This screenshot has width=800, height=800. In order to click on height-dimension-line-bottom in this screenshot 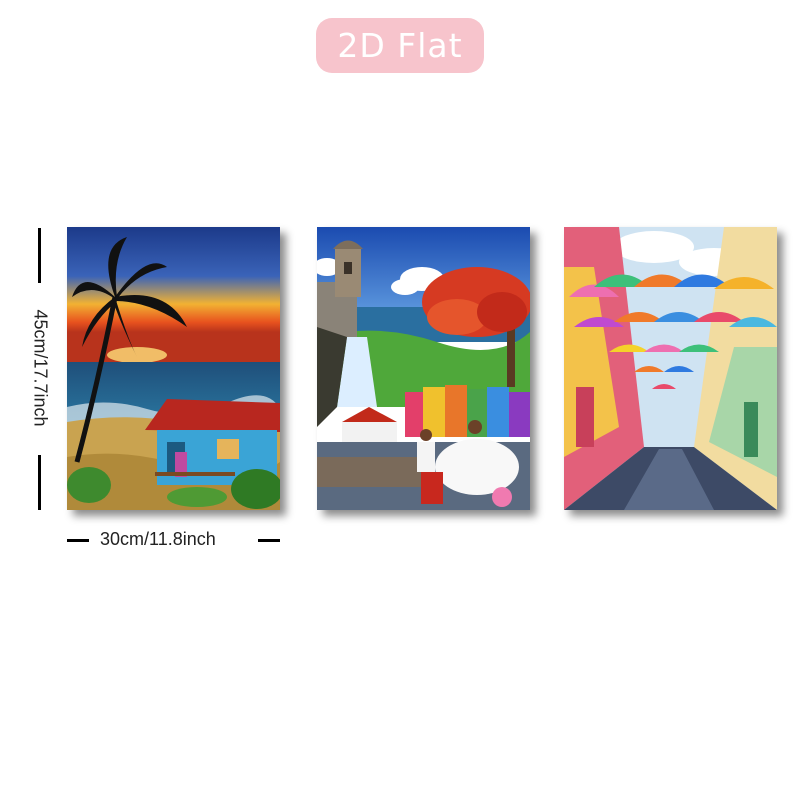, I will do `click(39, 482)`.